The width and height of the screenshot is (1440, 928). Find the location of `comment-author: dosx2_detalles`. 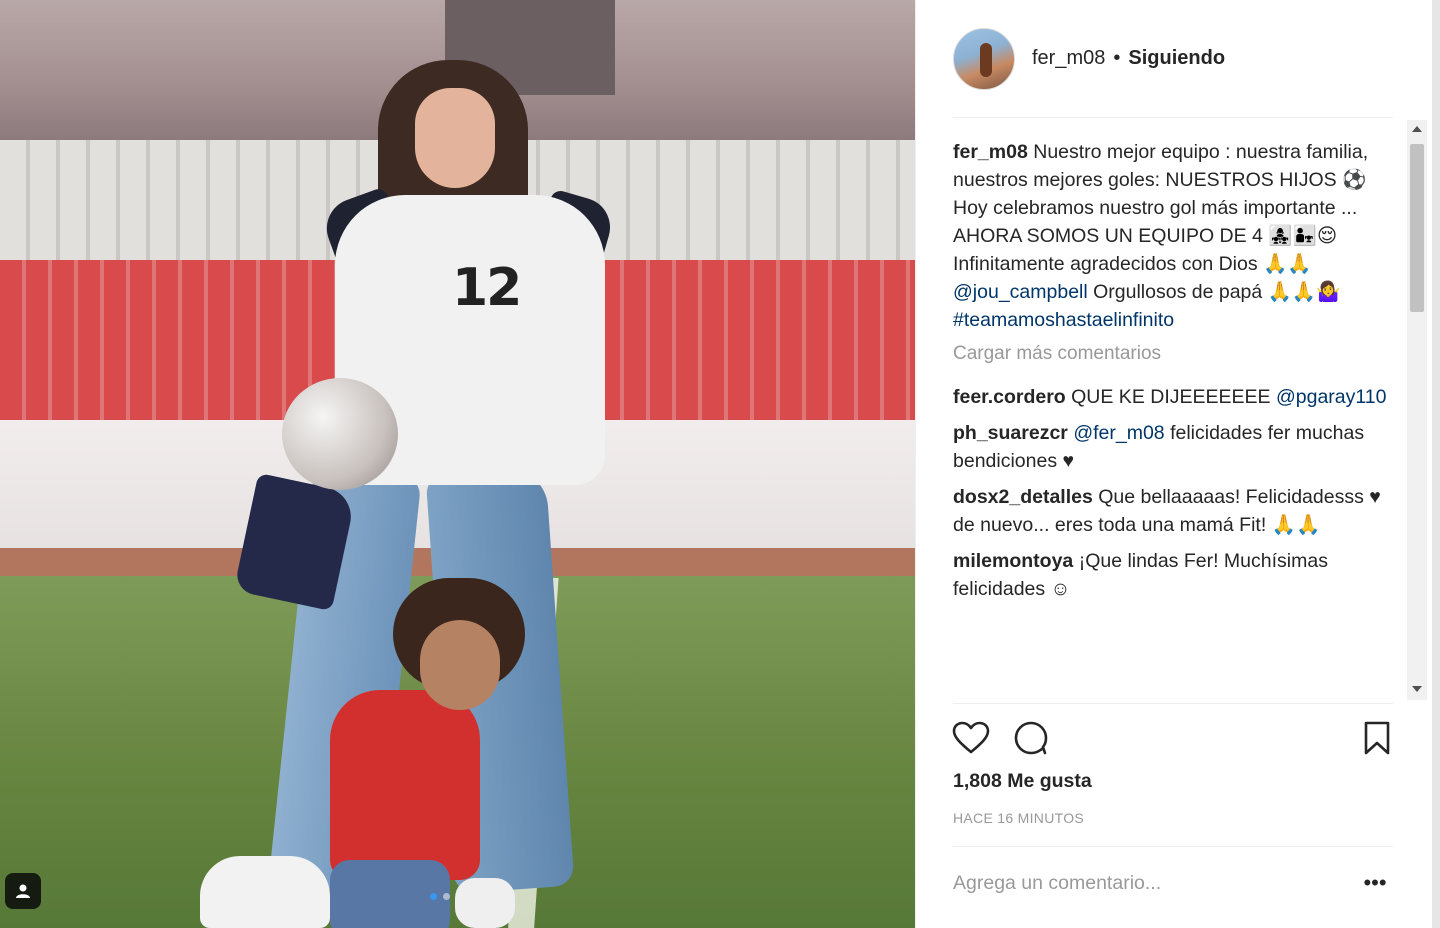

comment-author: dosx2_detalles is located at coordinates (1023, 497).